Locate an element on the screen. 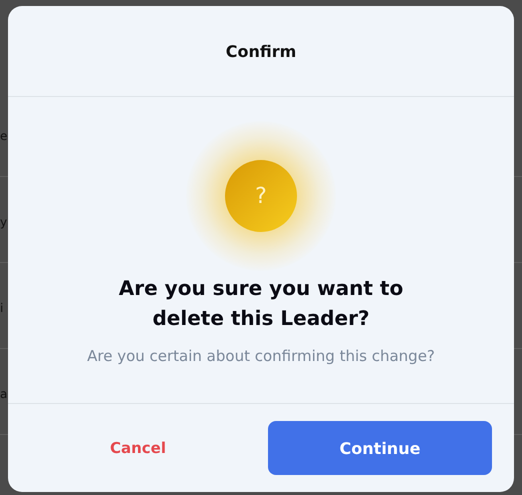  table-cell: y is located at coordinates (4, 222).